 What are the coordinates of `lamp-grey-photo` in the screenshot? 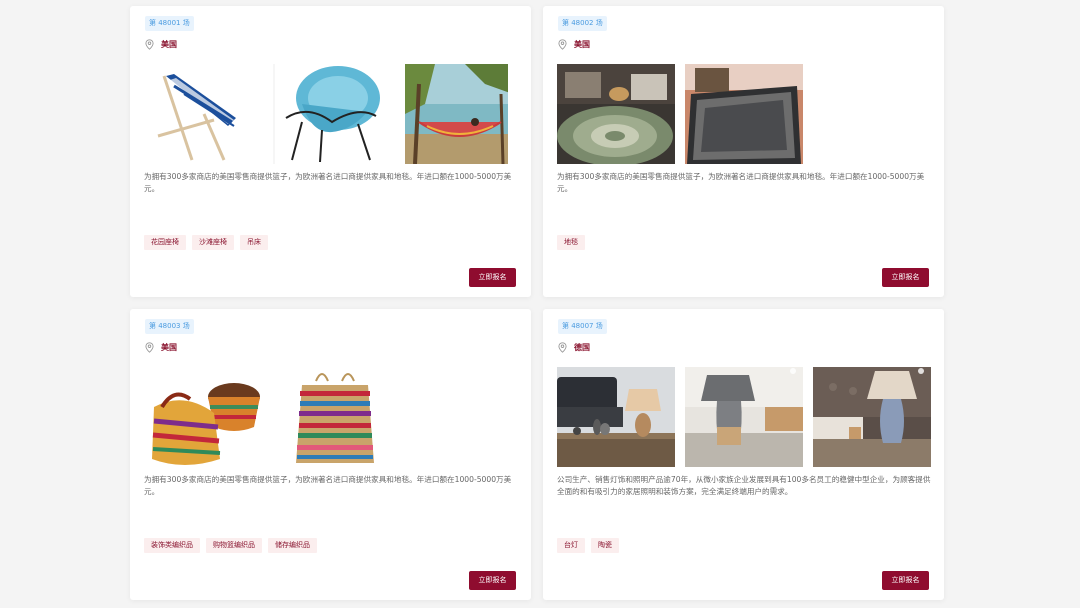 It's located at (744, 417).